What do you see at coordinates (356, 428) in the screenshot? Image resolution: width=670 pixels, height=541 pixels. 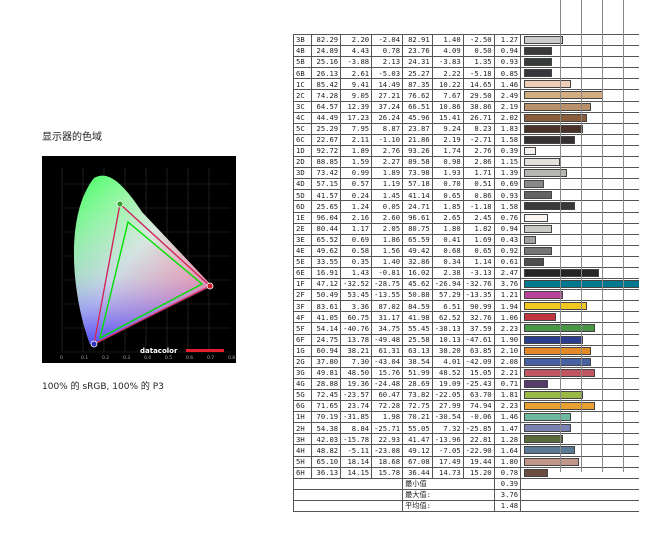 I see `lab-value: 8.84` at bounding box center [356, 428].